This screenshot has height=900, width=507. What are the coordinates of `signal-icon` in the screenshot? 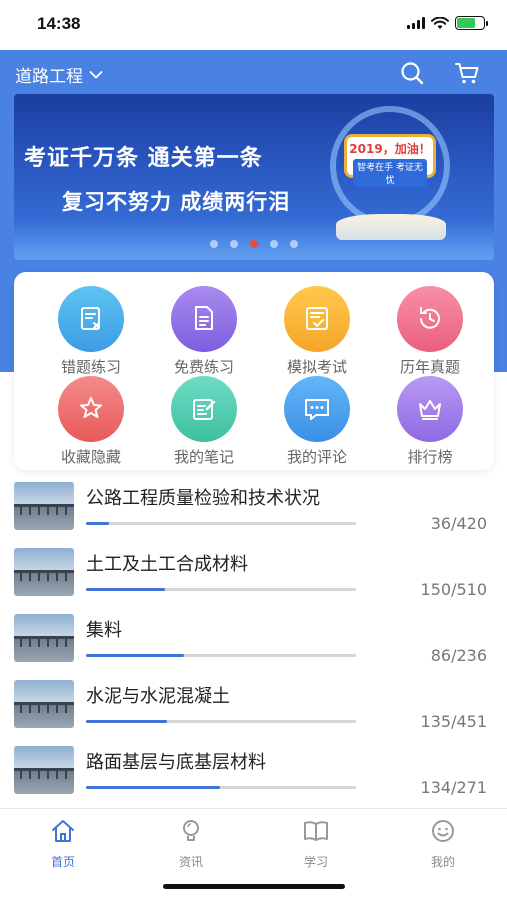 It's located at (416, 23).